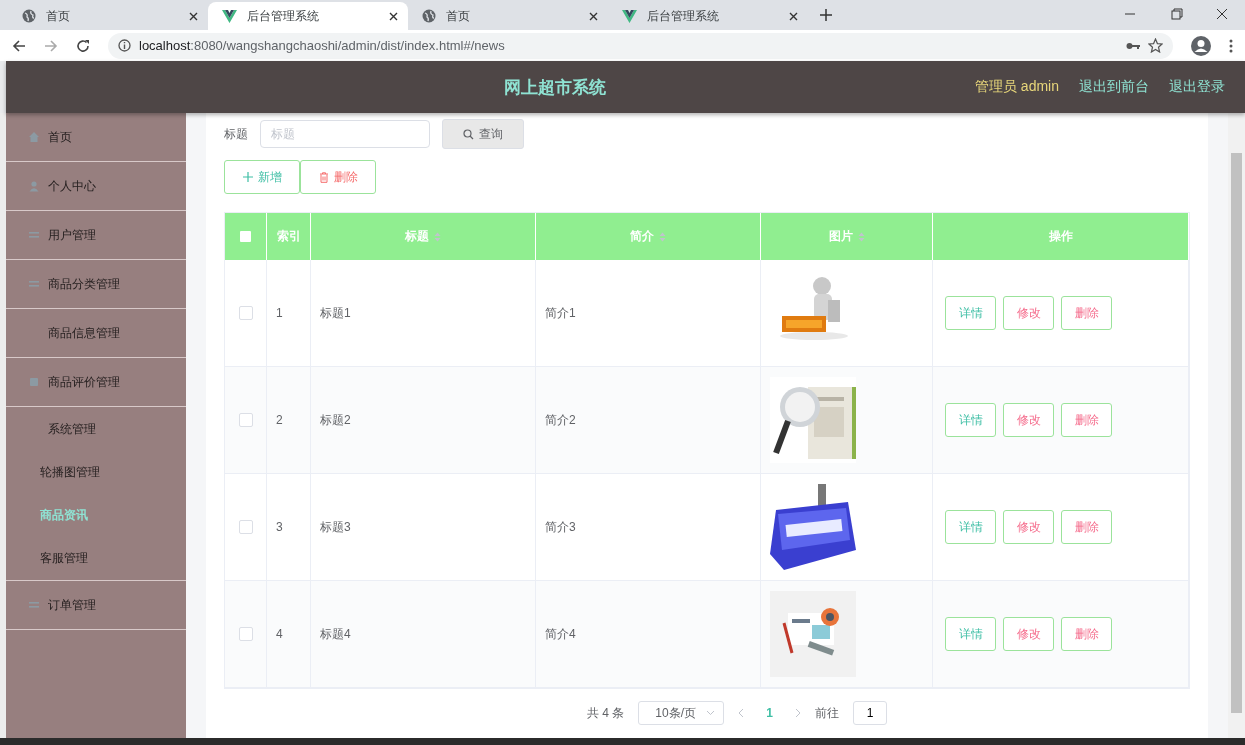 This screenshot has height=745, width=1245. What do you see at coordinates (262, 177) in the screenshot?
I see `add-button: 新增` at bounding box center [262, 177].